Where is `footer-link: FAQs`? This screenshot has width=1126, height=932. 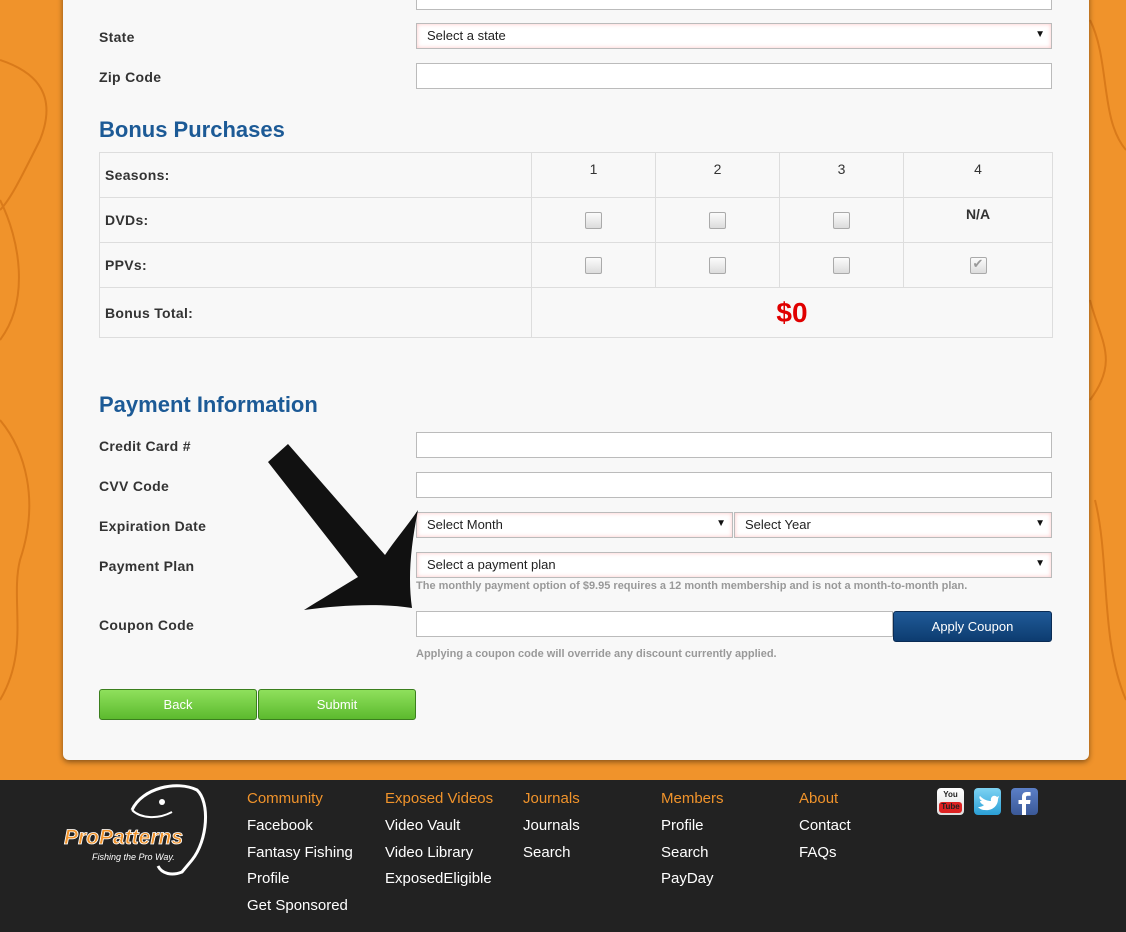
footer-link: FAQs is located at coordinates (825, 857).